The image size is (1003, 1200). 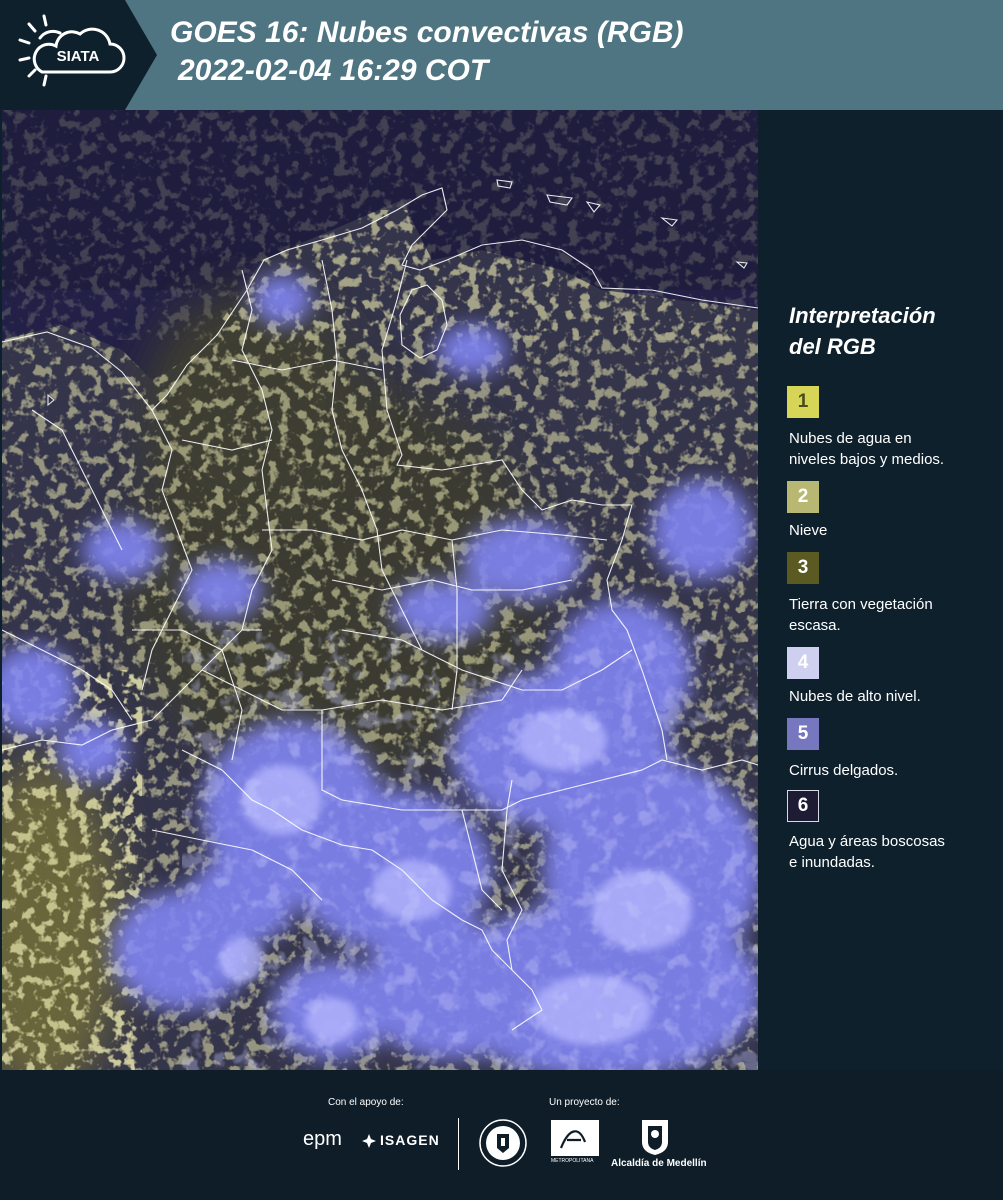 I want to click on legend-label-2: Nieve, so click(x=808, y=530).